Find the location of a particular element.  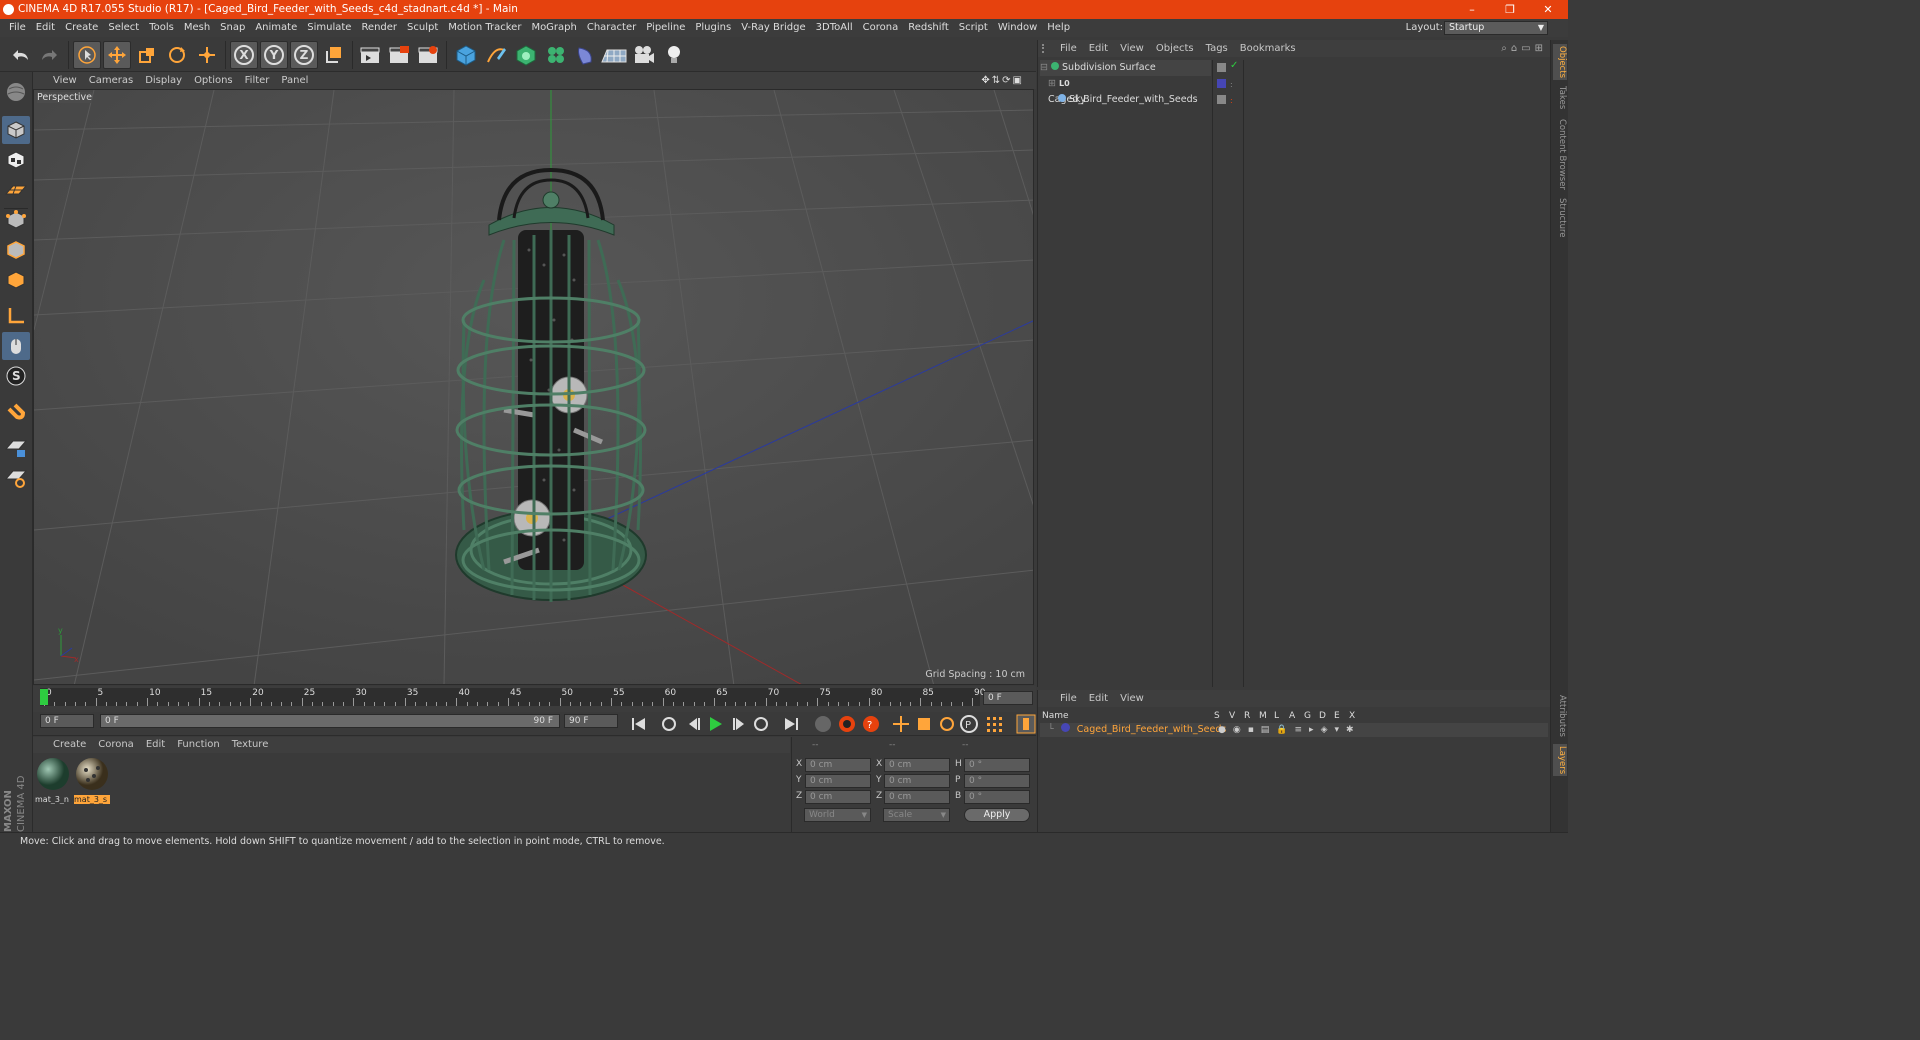

edges-mode-button is located at coordinates (16, 250).